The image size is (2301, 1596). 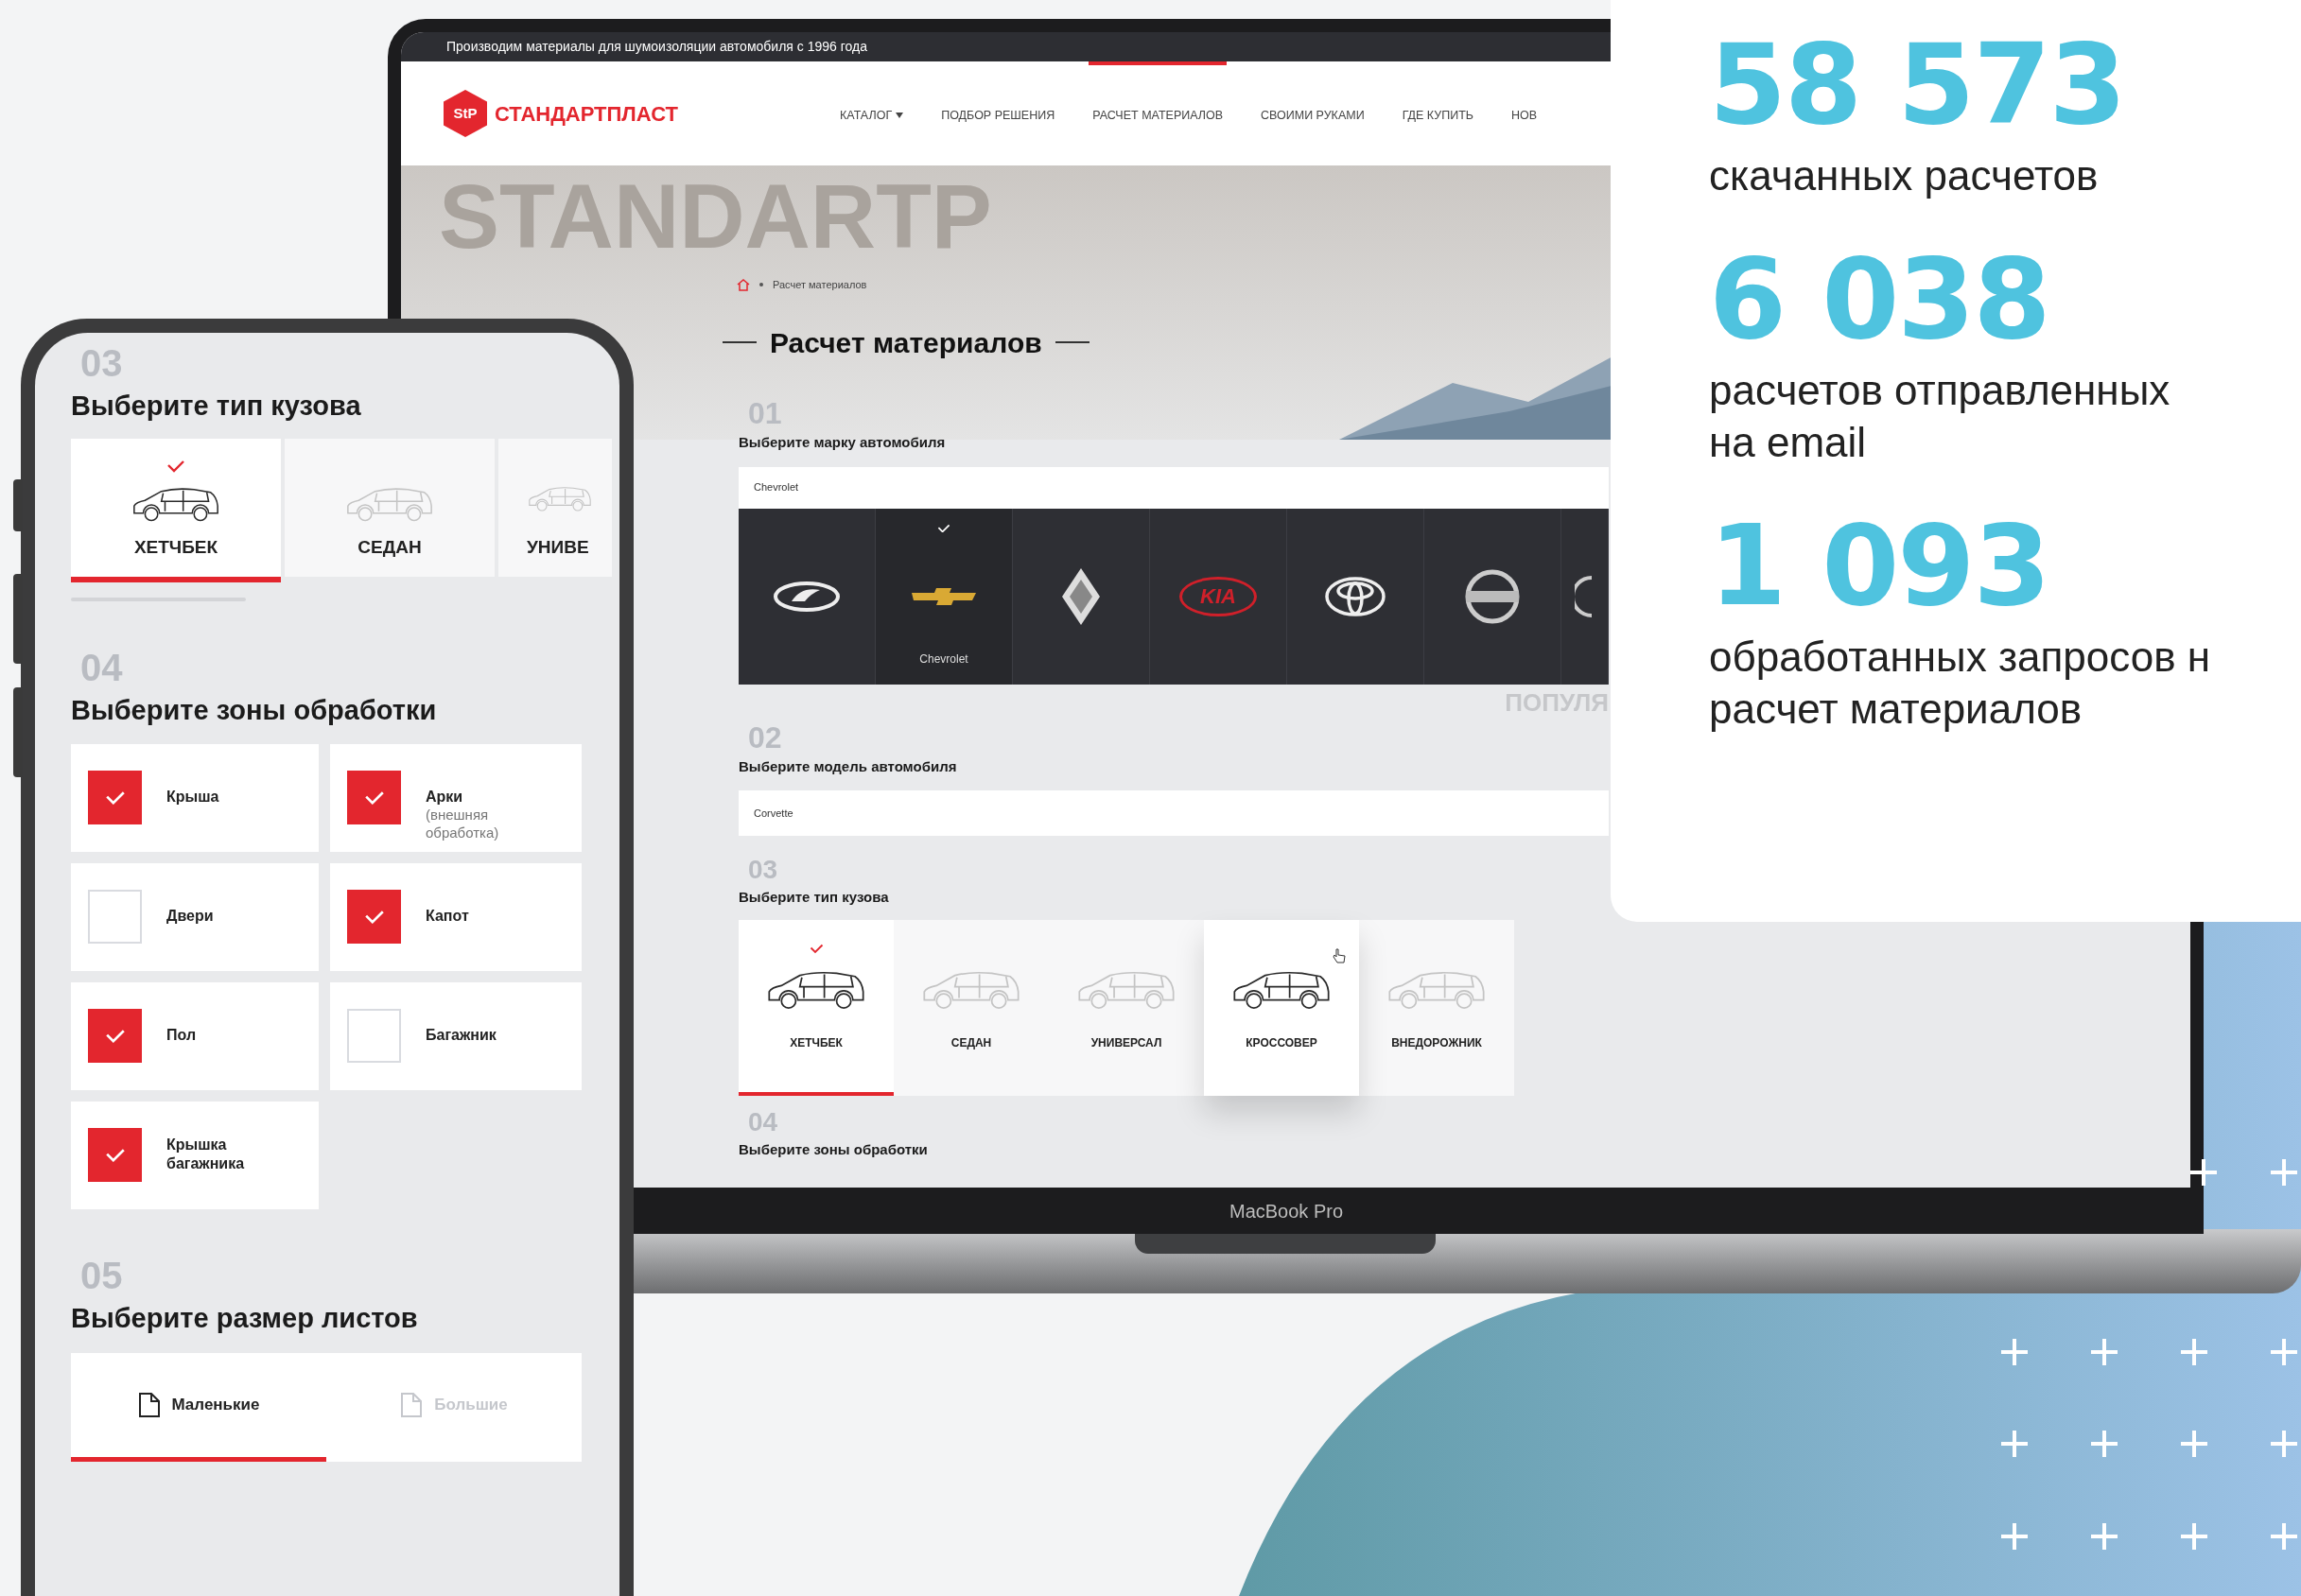 I want to click on model-select-field: Corvette, so click(x=1174, y=813).